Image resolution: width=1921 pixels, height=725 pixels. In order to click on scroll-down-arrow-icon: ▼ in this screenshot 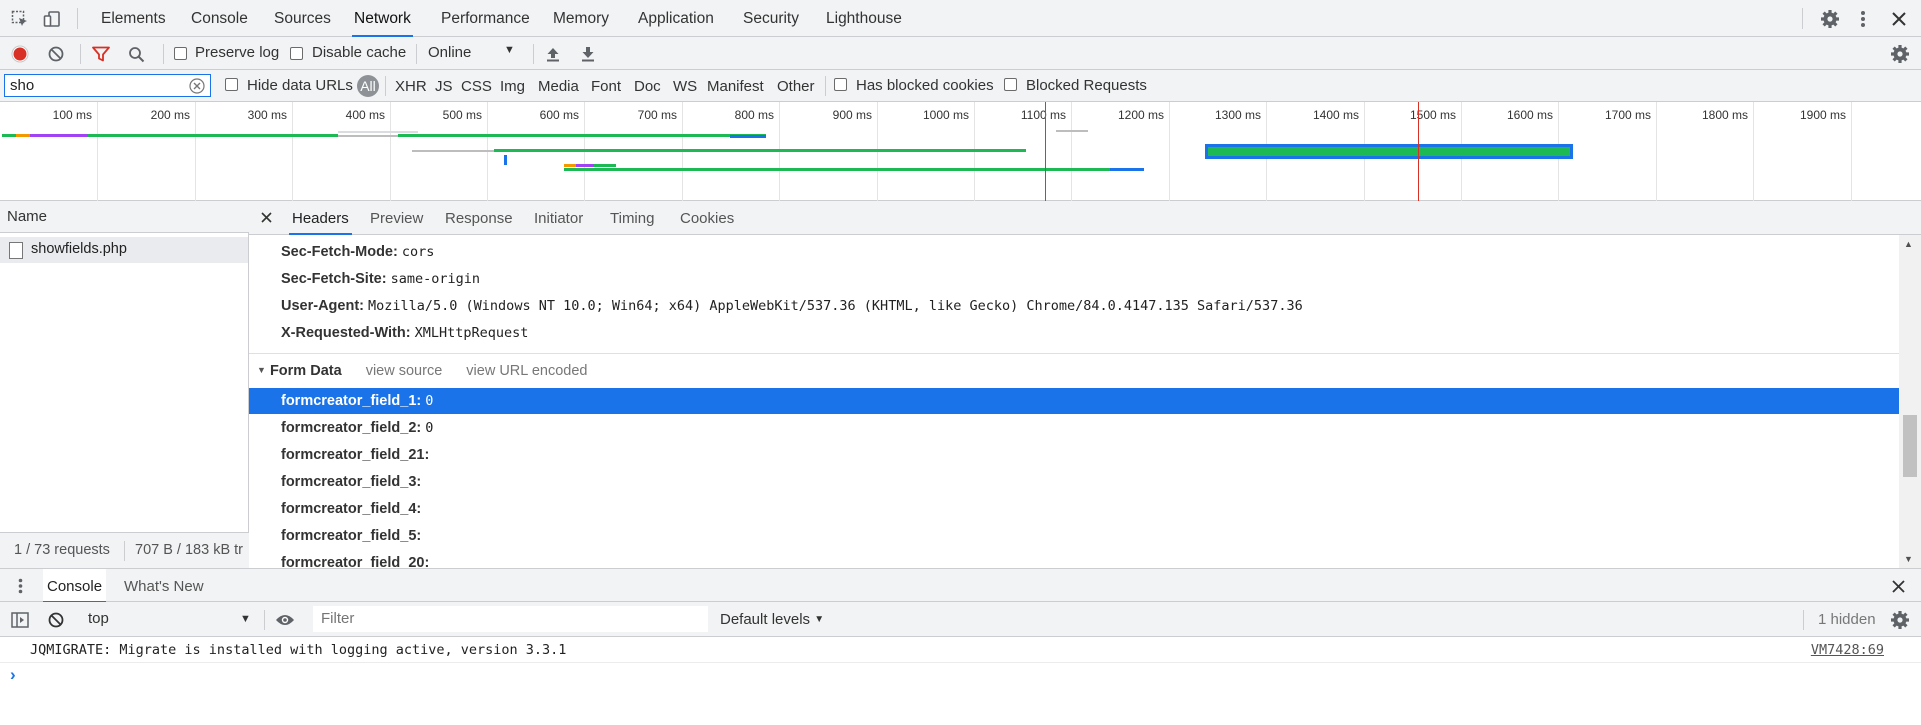, I will do `click(1908, 559)`.